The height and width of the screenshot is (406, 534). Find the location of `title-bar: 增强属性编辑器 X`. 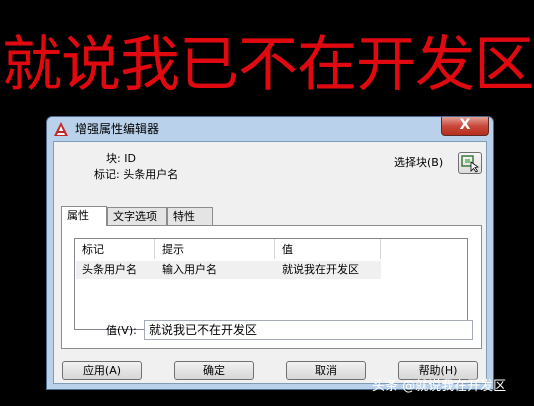

title-bar: 增强属性编辑器 X is located at coordinates (270, 129).